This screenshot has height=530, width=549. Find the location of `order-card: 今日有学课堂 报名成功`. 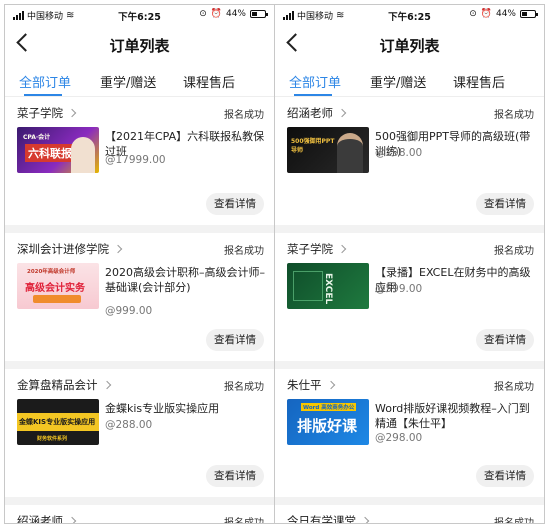

order-card: 今日有学课堂 报名成功 is located at coordinates (409, 514).